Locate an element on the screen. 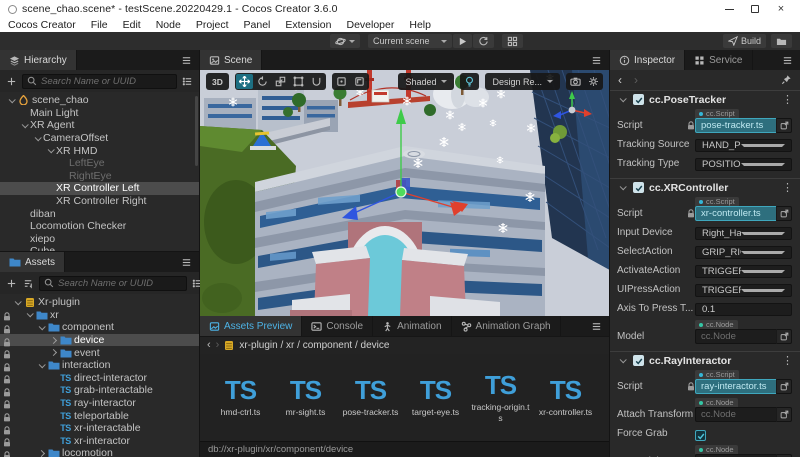 This screenshot has width=800, height=457. hierarchy-node-xiepo: xiepo is located at coordinates (99, 239).